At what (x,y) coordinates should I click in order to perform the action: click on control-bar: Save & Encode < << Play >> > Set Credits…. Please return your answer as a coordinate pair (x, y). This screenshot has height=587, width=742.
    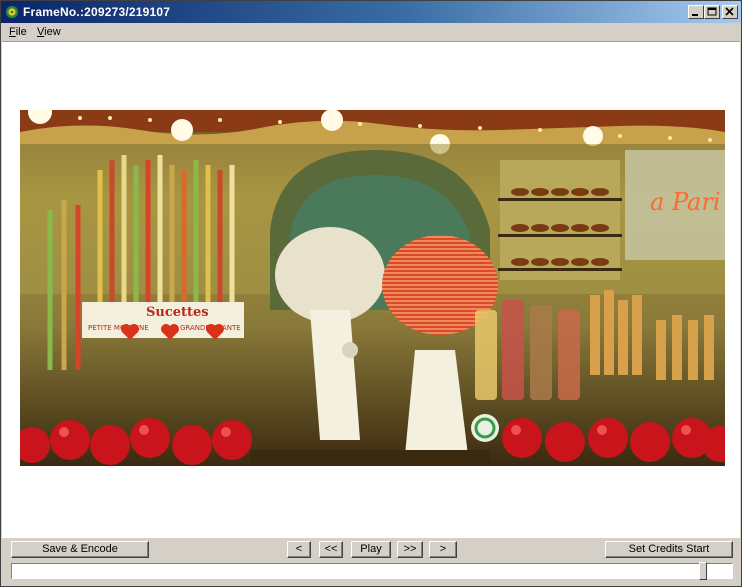
    Looking at the image, I should click on (371, 562).